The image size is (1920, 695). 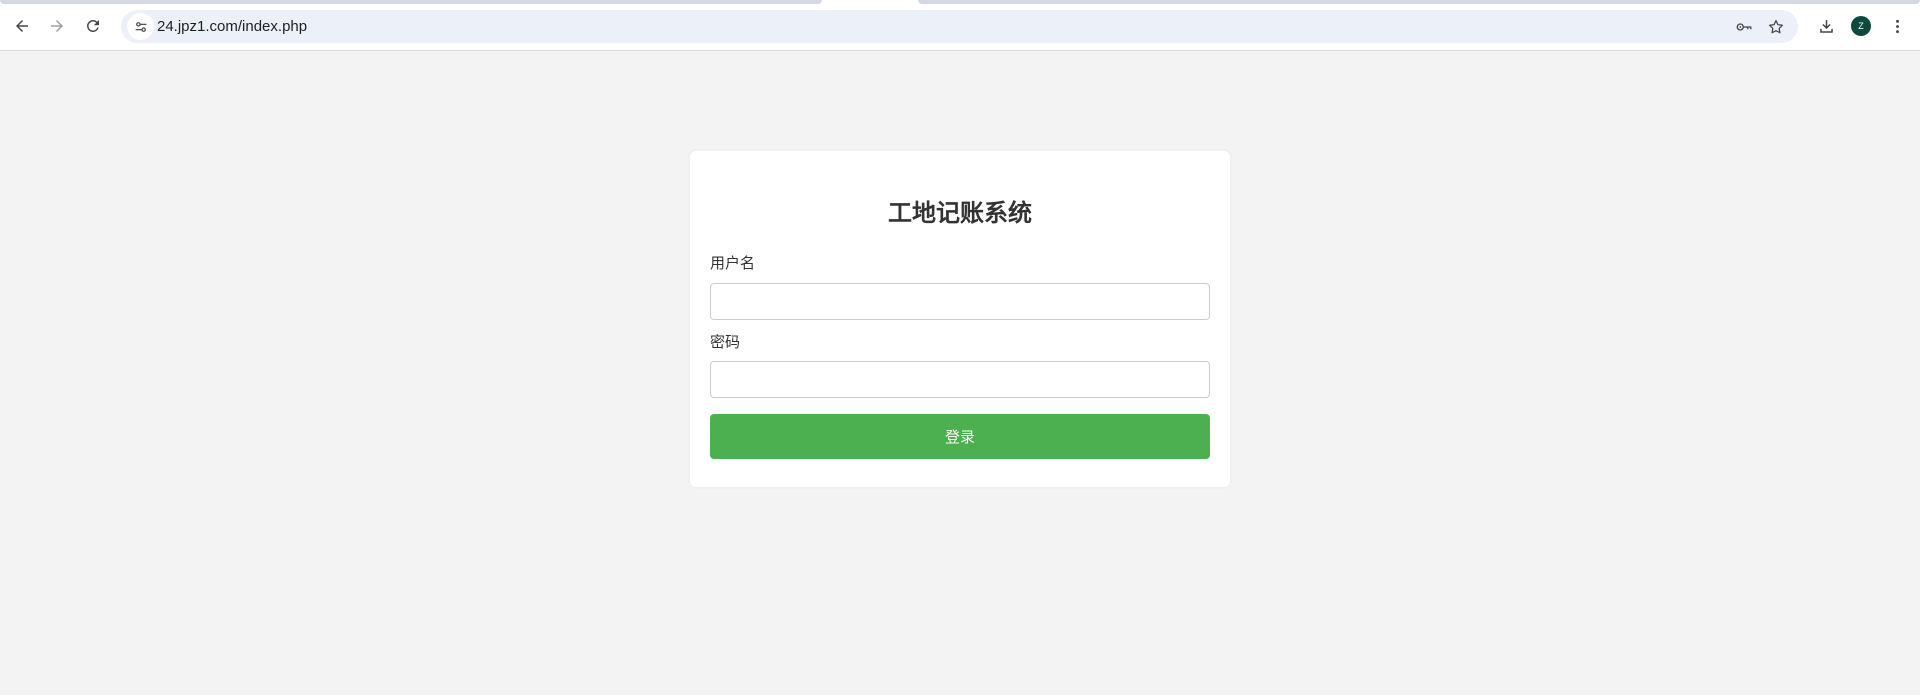 I want to click on profile-initial: Z, so click(x=1861, y=26).